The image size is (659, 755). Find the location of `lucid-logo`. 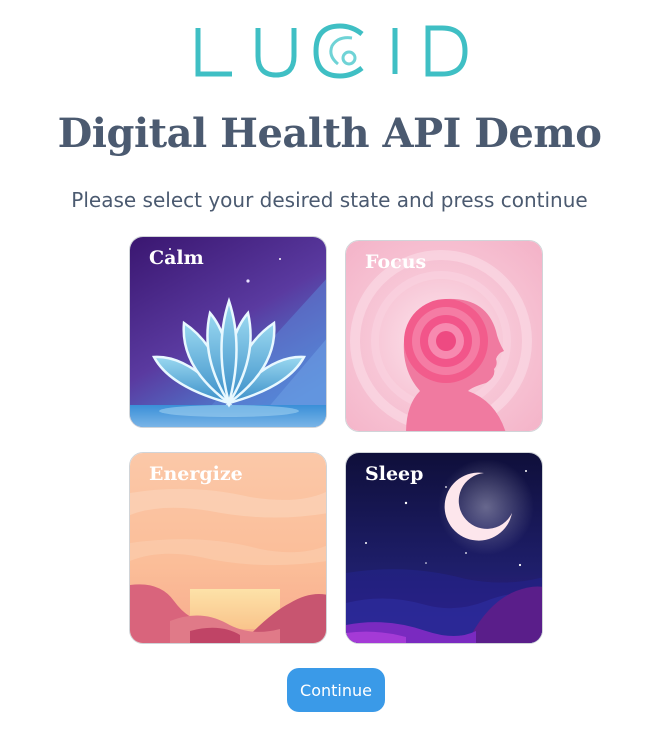

lucid-logo is located at coordinates (331, 51).